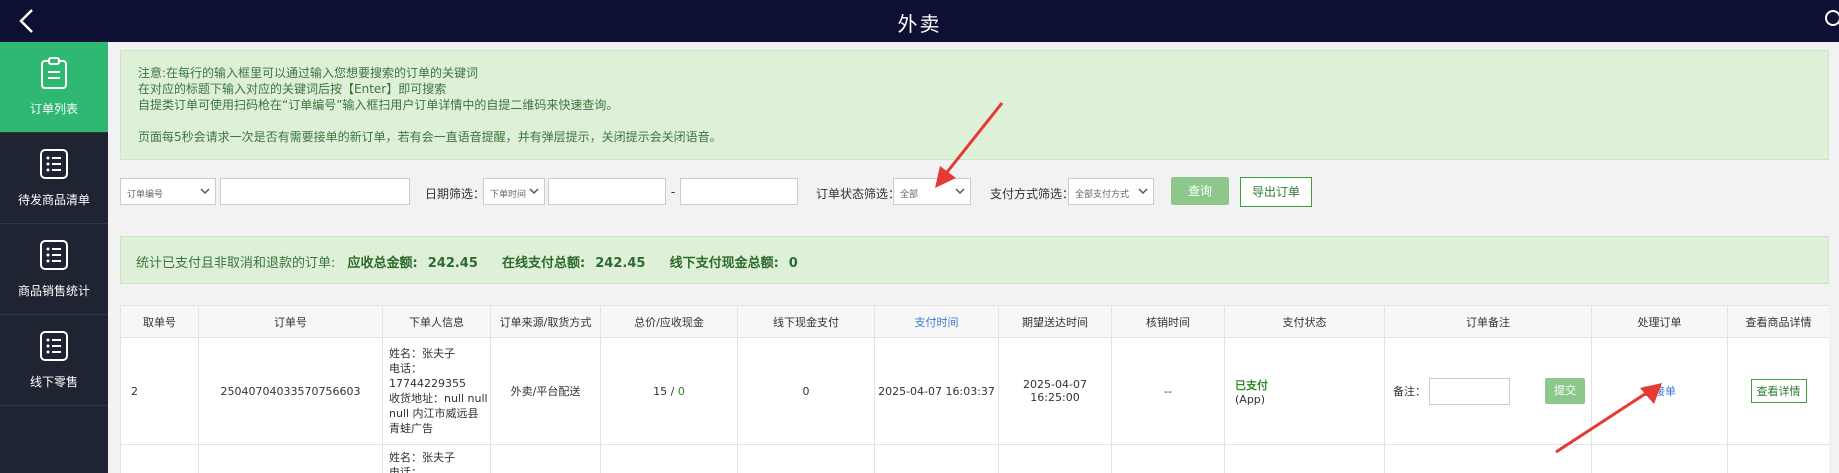 This screenshot has width=1839, height=473. I want to click on column-header: 线下现金支付, so click(806, 321).